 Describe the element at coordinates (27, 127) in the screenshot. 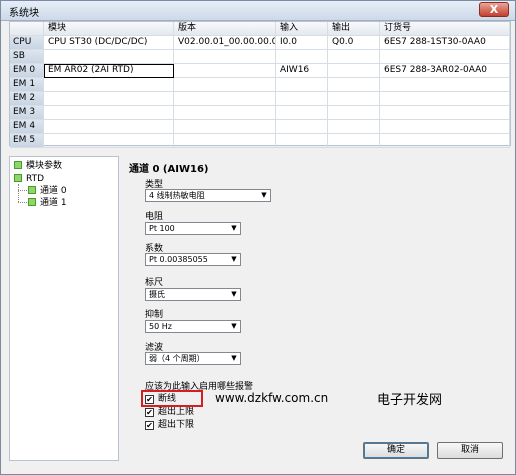

I see `slot-label: EM 4` at that location.